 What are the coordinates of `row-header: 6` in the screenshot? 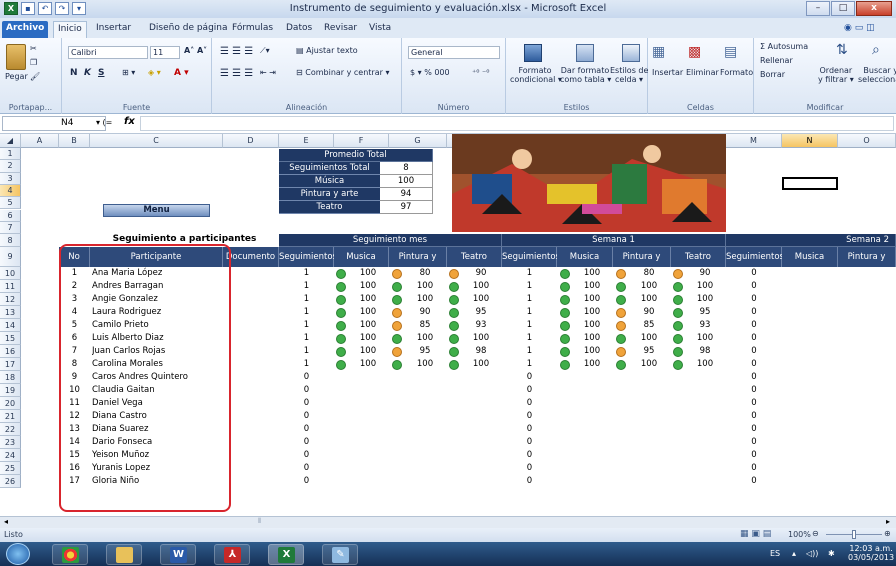 It's located at (10, 215).